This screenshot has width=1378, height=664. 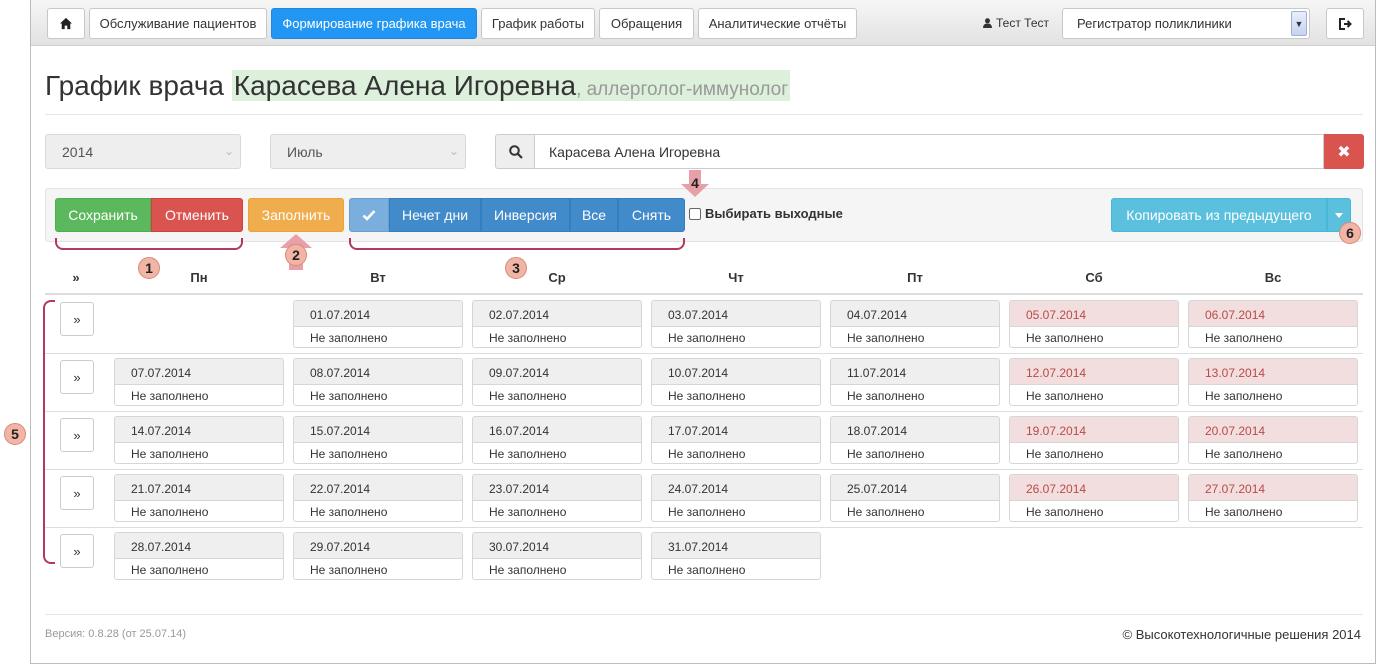 What do you see at coordinates (646, 23) in the screenshot?
I see `tab-appeals: Обращения` at bounding box center [646, 23].